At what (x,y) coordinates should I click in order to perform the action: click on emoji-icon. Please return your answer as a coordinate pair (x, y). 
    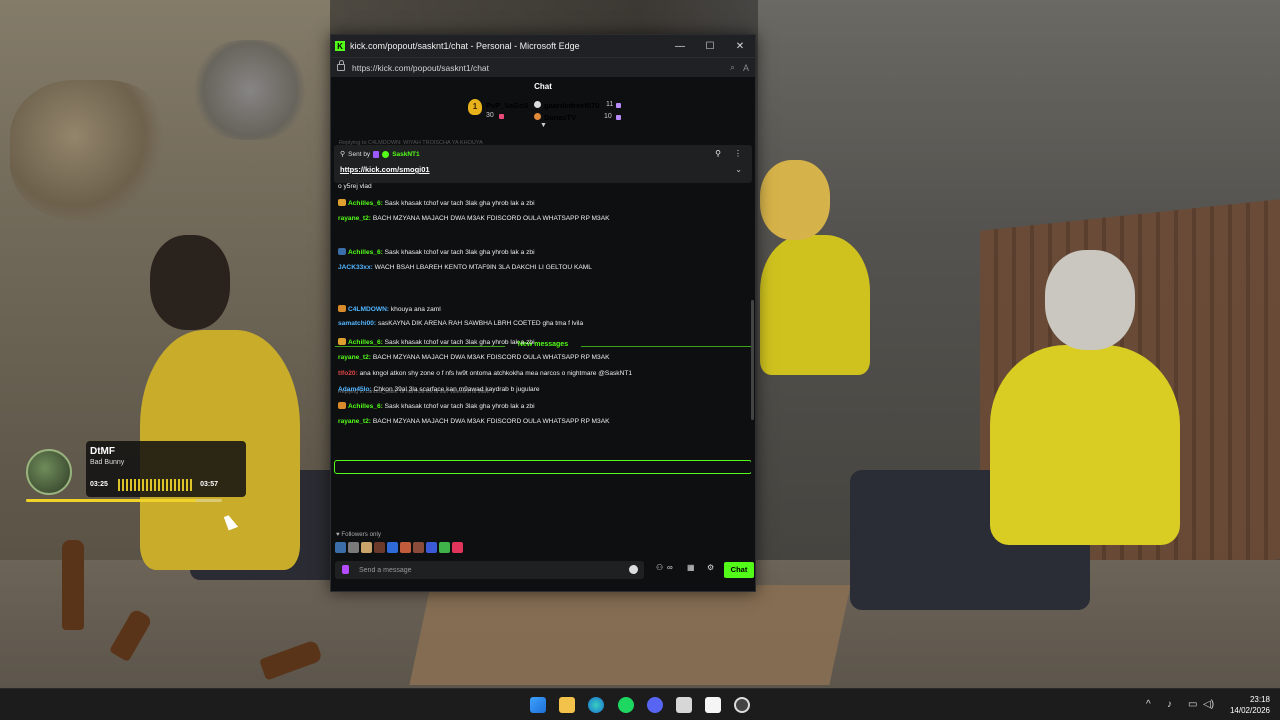
    Looking at the image, I should click on (633, 569).